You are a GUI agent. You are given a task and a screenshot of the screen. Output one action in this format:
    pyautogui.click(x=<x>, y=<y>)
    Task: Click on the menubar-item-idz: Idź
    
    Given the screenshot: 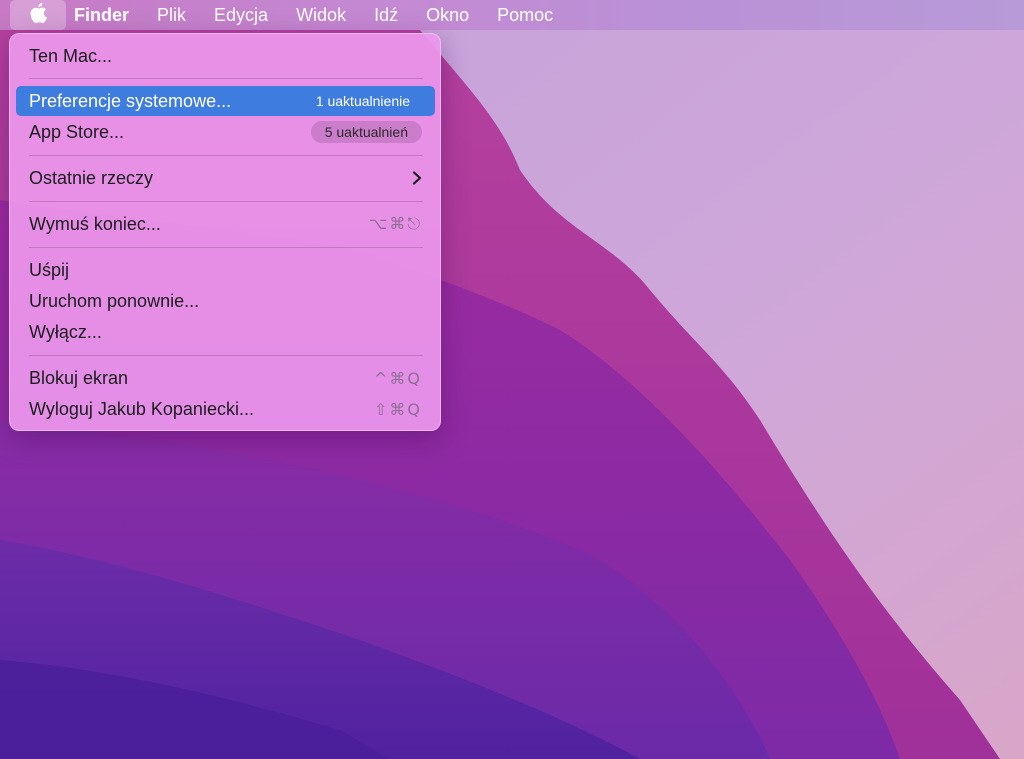 What is the action you would take?
    pyautogui.click(x=386, y=15)
    